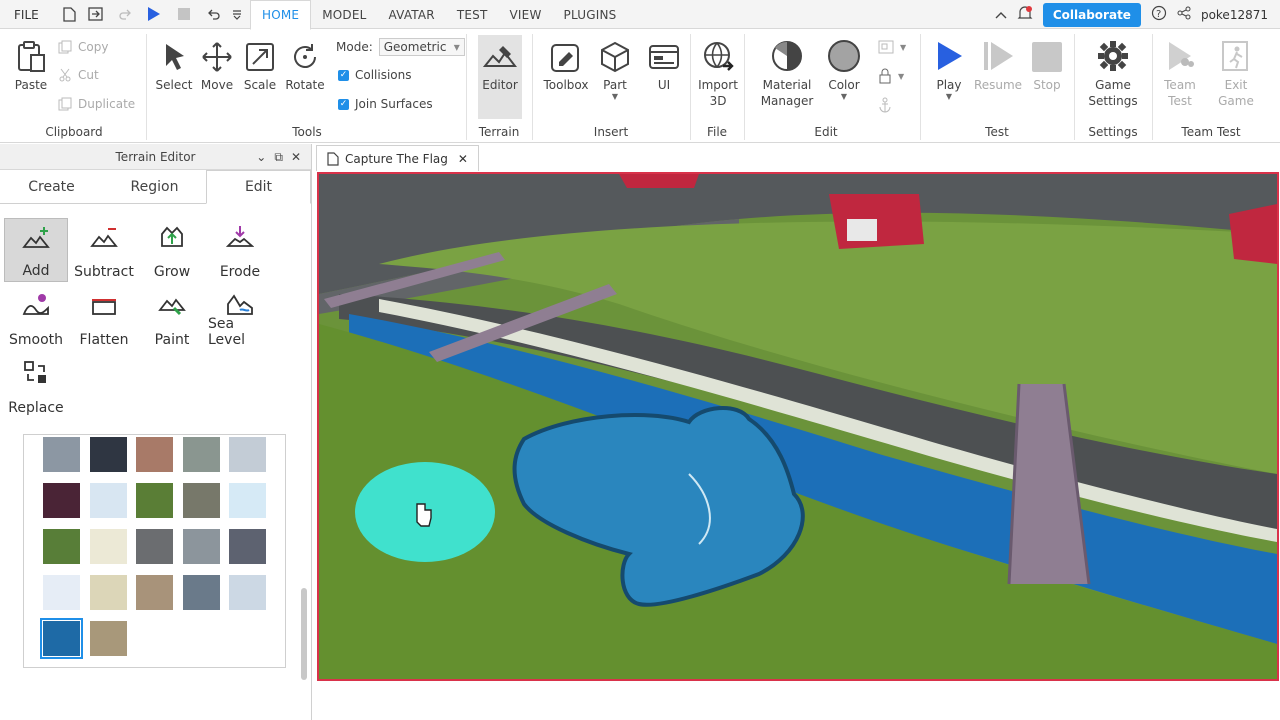 This screenshot has height=720, width=1280. I want to click on tool-grow: Grow, so click(172, 250).